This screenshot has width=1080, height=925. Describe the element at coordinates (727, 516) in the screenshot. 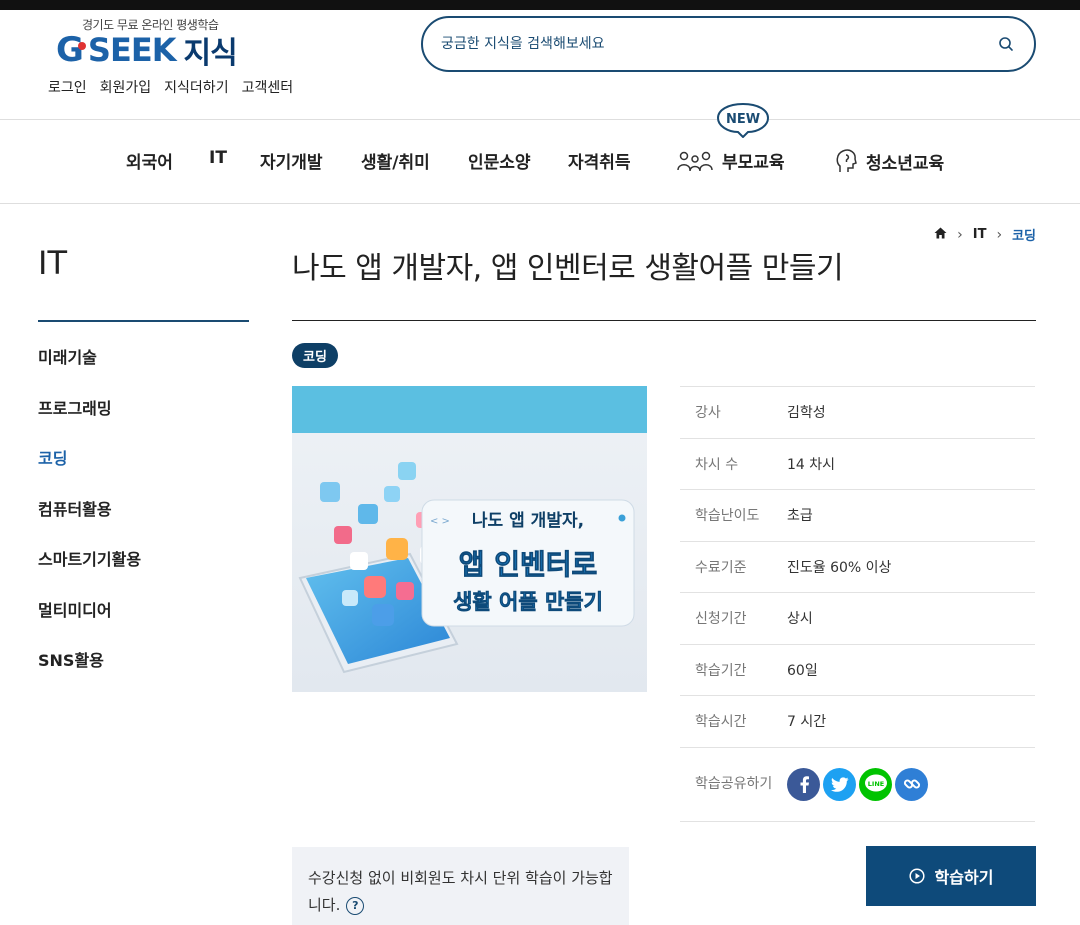

I see `info-key: 학습난이도` at that location.